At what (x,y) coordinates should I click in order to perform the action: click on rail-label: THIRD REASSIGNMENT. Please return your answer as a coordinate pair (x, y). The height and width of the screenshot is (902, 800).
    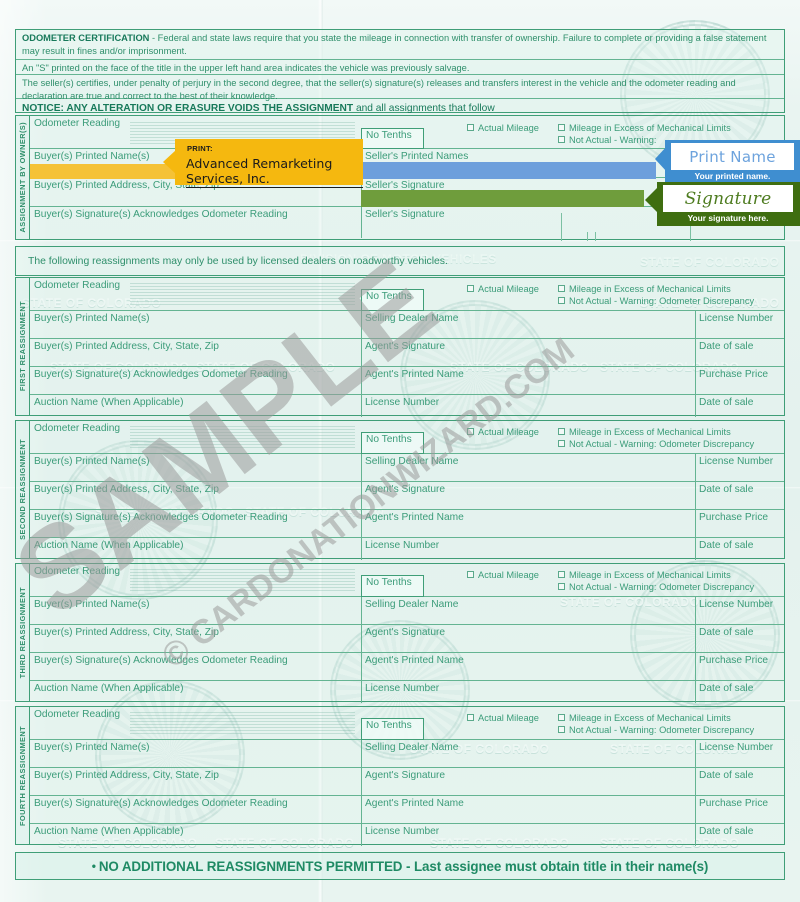
    Looking at the image, I should click on (22, 632).